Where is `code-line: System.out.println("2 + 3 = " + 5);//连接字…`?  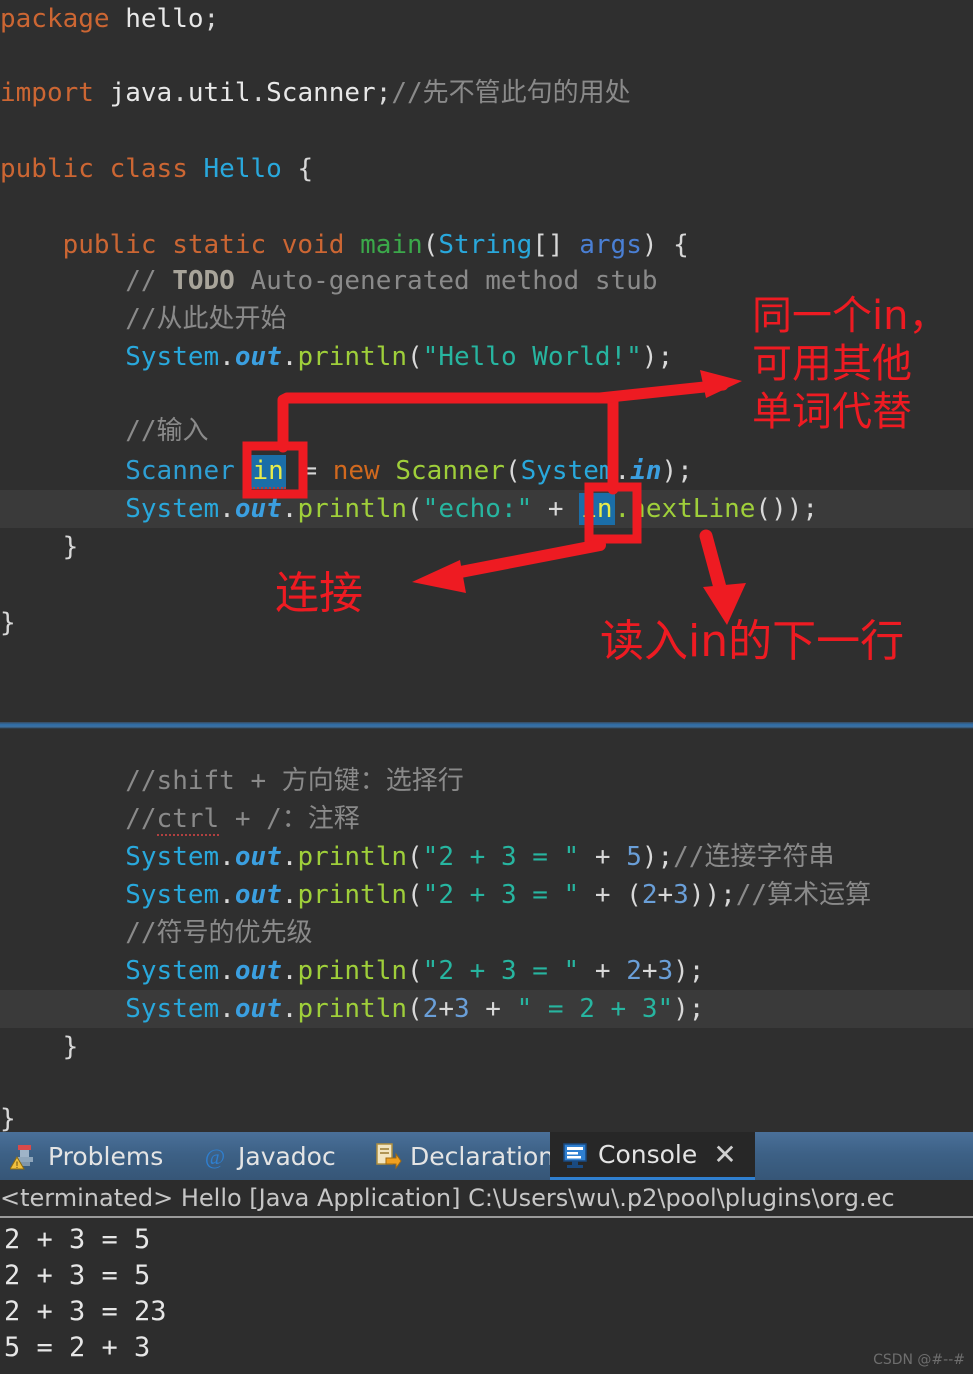 code-line: System.out.println("2 + 3 = " + 5);//连接字… is located at coordinates (486, 857).